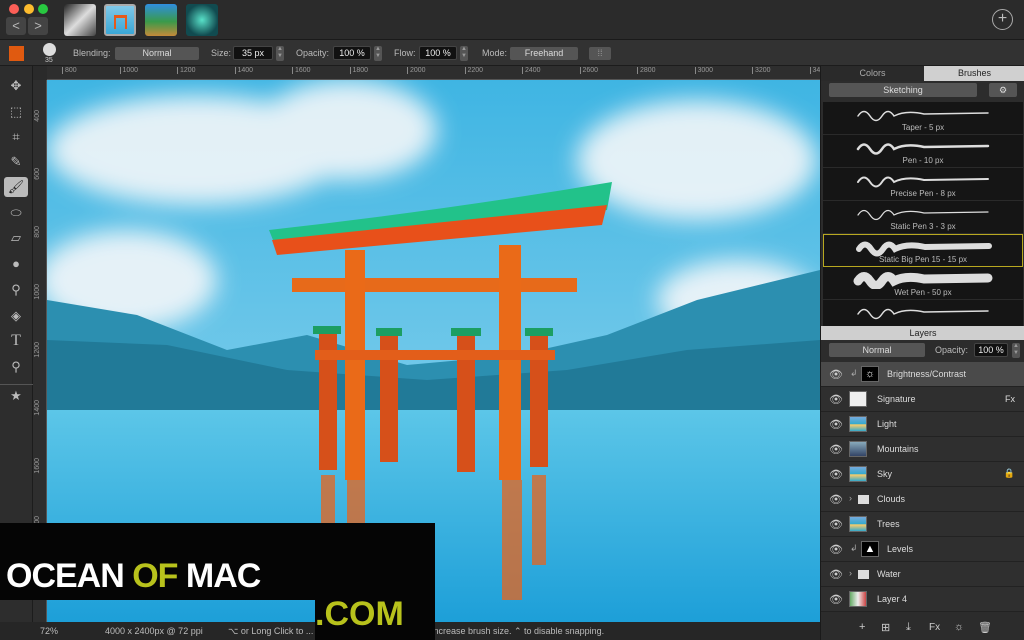 The image size is (1024, 640). I want to click on layer-thumbnail, so click(858, 599).